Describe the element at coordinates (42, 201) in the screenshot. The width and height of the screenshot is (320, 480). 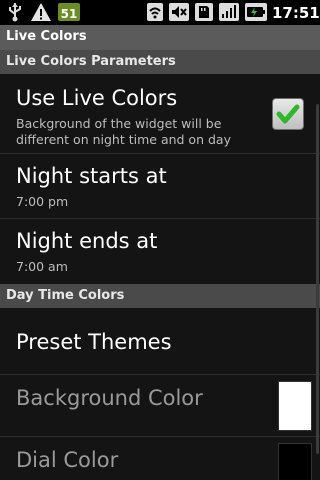
I see `night-starts-summary: 7:00 pm` at that location.